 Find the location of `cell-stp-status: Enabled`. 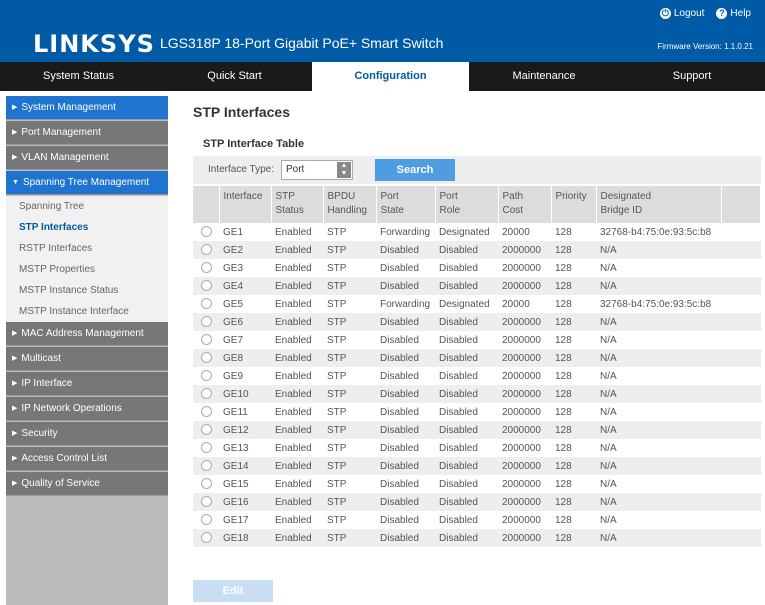

cell-stp-status: Enabled is located at coordinates (297, 322).